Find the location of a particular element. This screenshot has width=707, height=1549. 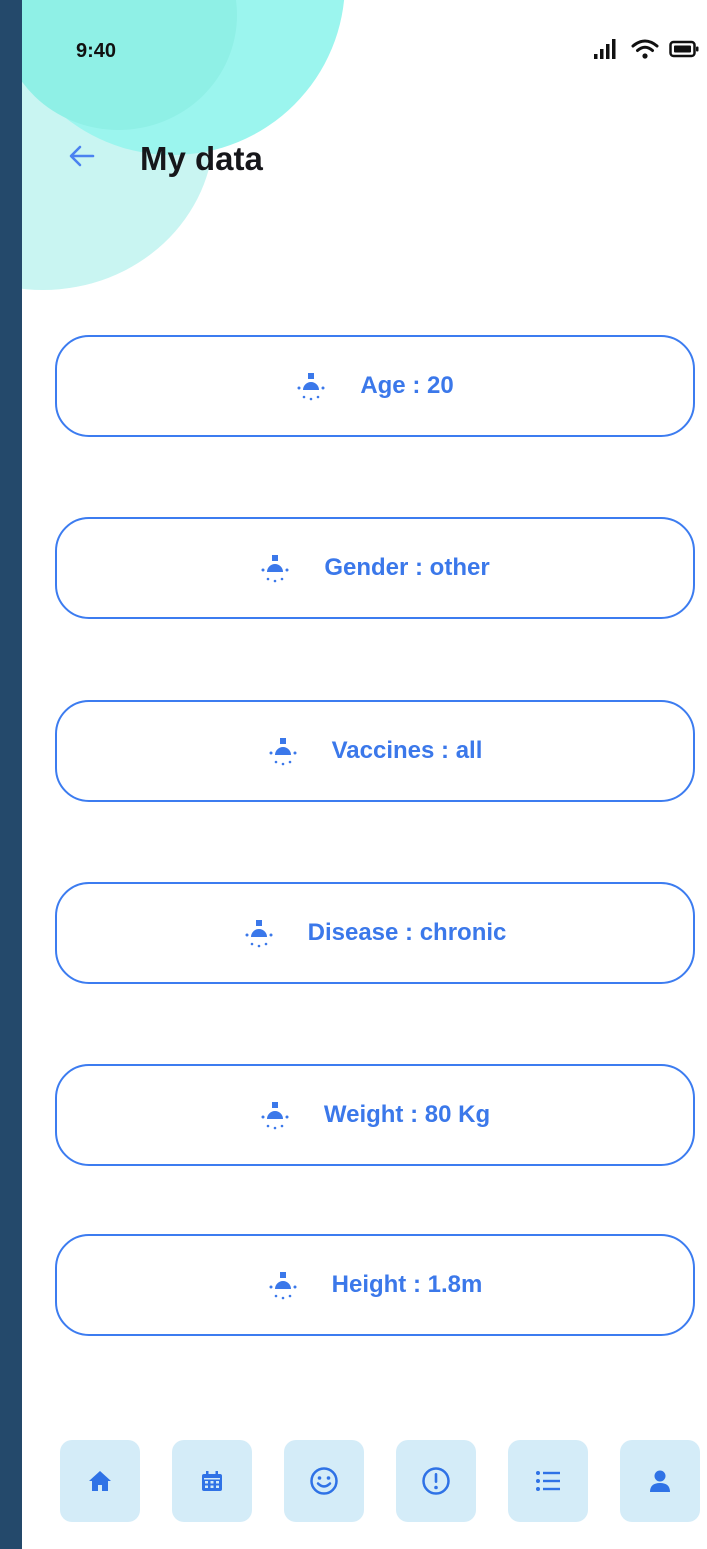

data-card-vaccines: Vaccines : all is located at coordinates (375, 751).